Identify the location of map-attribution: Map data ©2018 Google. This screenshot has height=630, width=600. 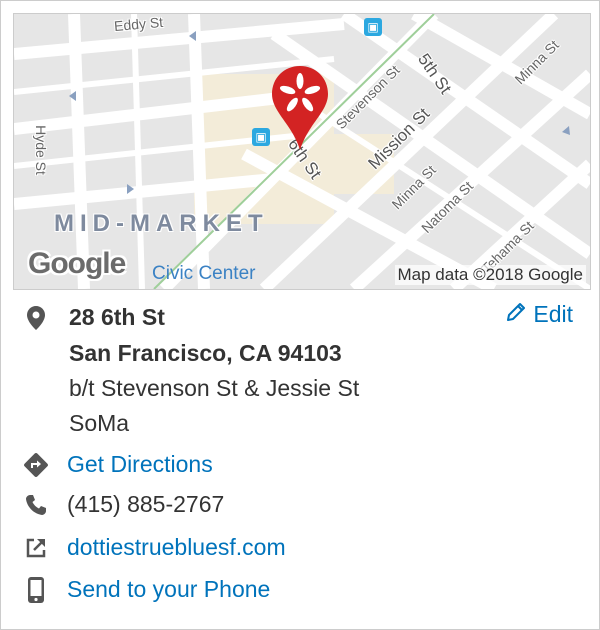
(490, 275).